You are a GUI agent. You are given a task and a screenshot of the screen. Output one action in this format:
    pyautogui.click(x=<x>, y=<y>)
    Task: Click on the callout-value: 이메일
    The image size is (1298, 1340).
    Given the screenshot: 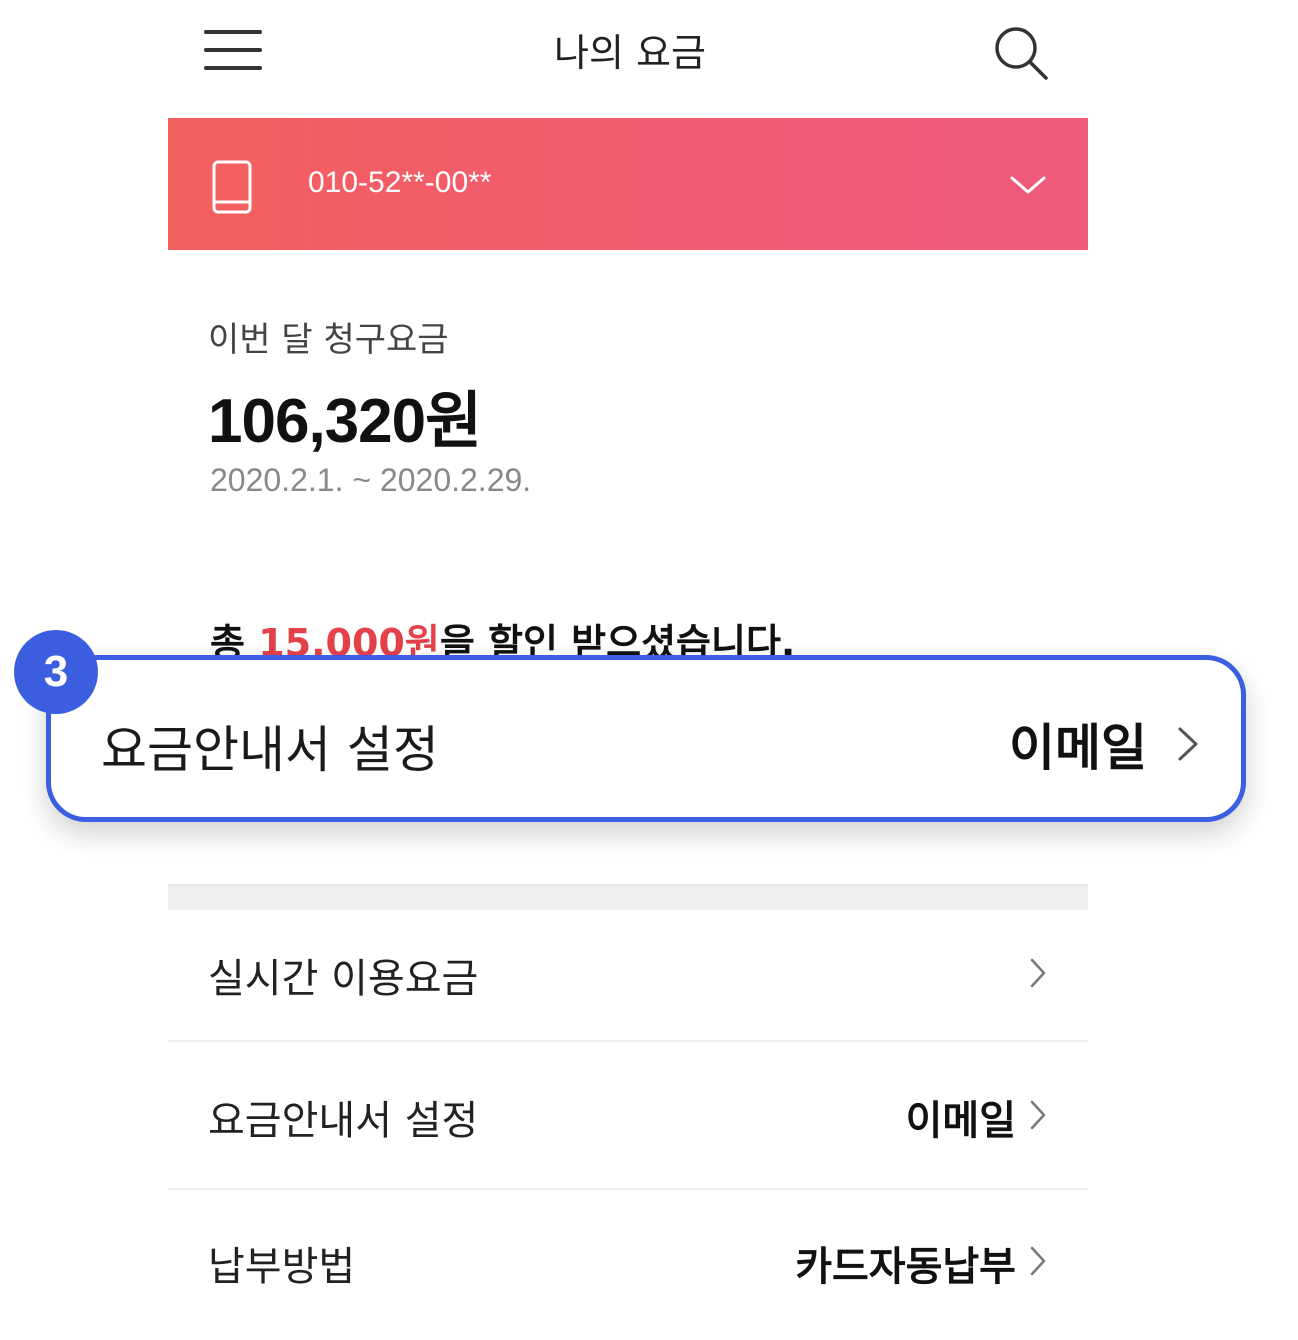 What is the action you would take?
    pyautogui.click(x=1078, y=748)
    